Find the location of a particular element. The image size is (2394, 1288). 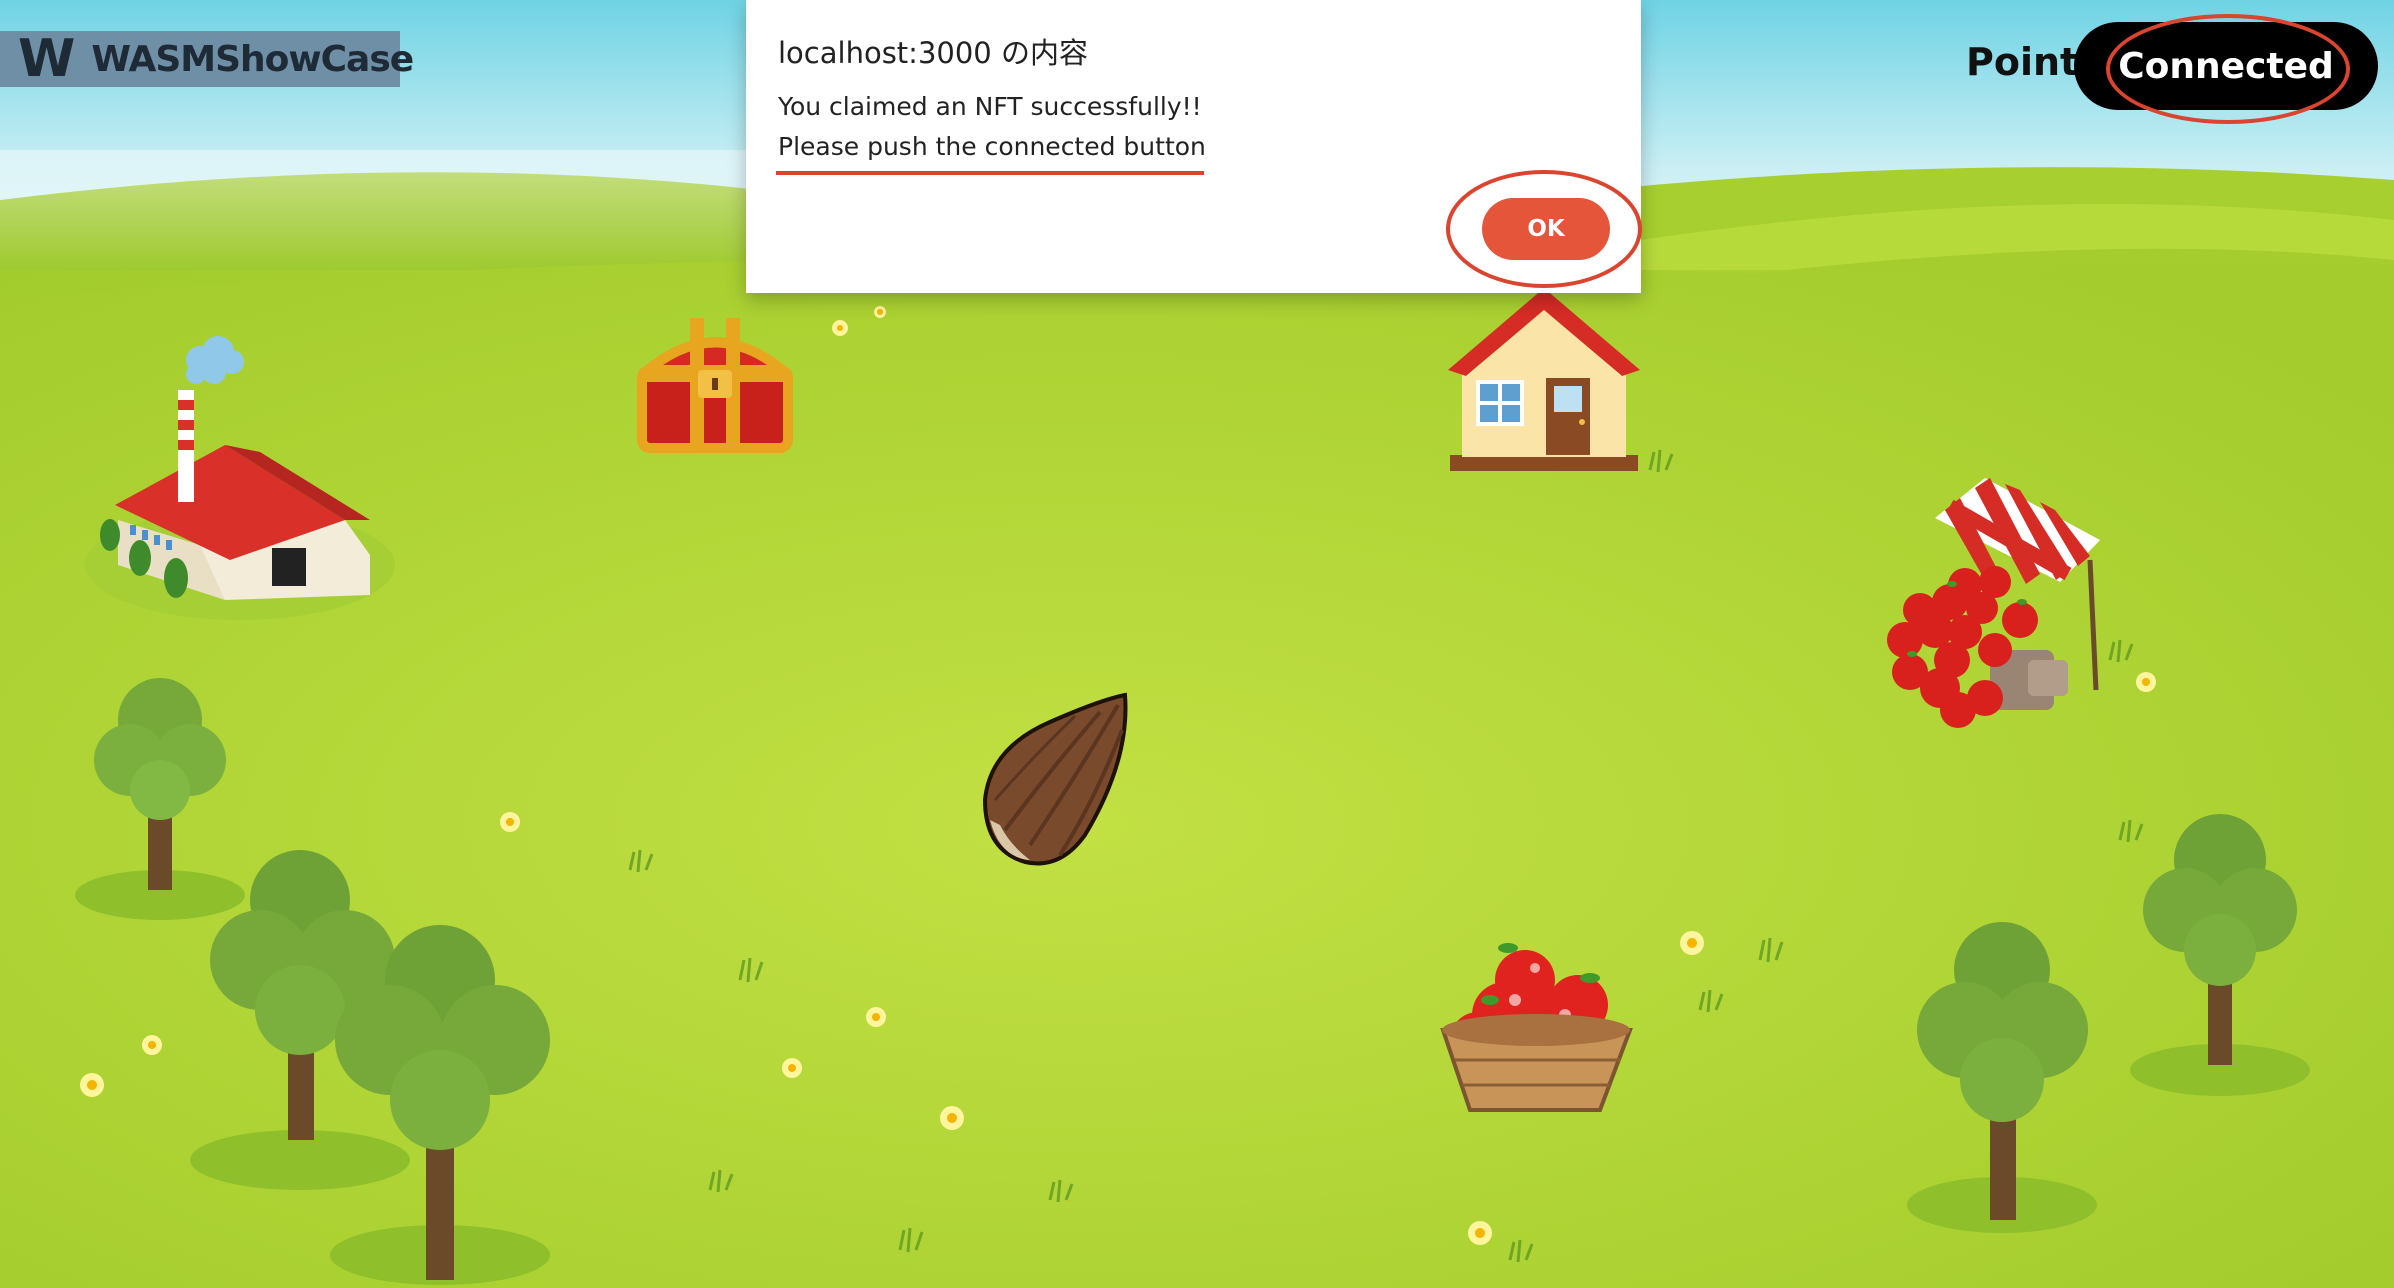

app-logo: W WASMShowCase is located at coordinates (207, 59).